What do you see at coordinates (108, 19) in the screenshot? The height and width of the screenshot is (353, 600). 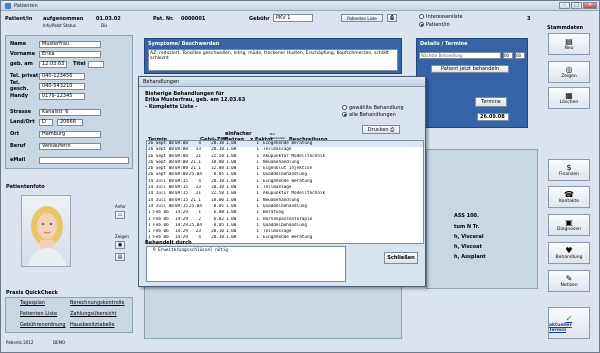 I see `status-date: 01.03.02` at bounding box center [108, 19].